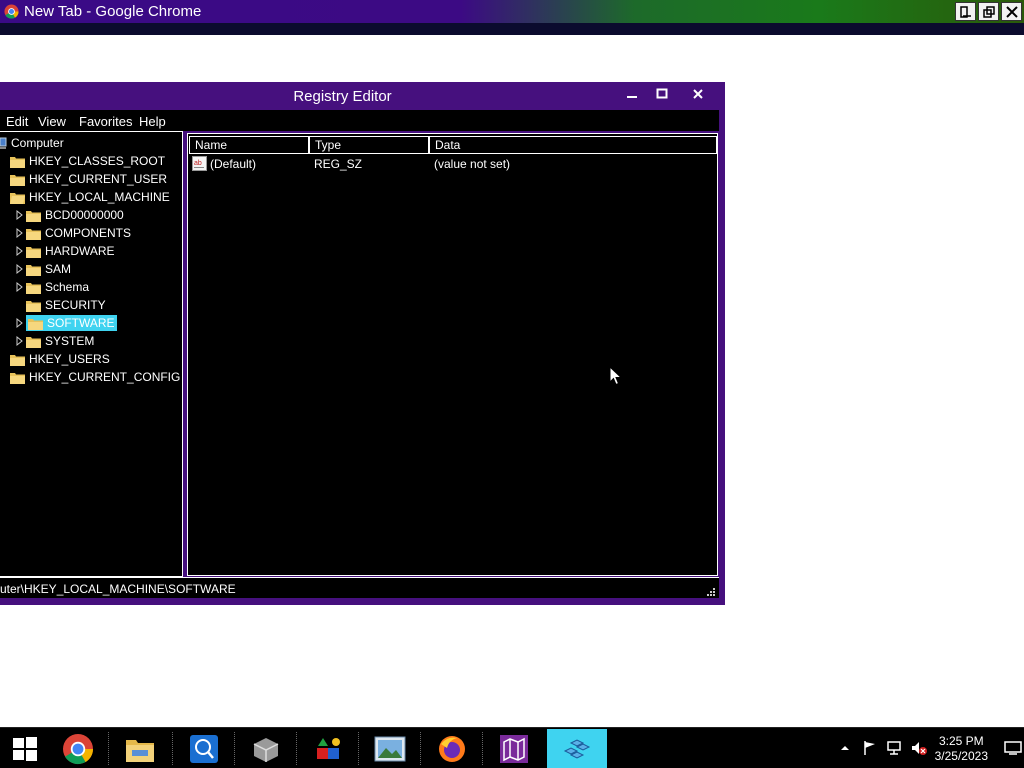  Describe the element at coordinates (870, 748) in the screenshot. I see `action-center-flag-icon` at that location.